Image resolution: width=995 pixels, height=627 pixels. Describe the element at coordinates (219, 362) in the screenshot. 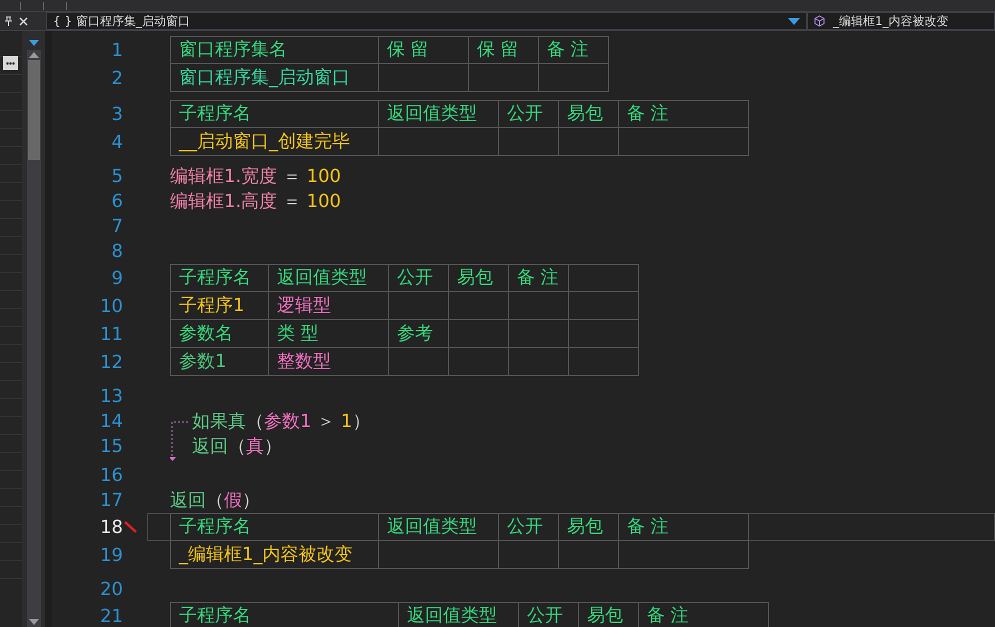

I see `table-cell: 参数1` at that location.